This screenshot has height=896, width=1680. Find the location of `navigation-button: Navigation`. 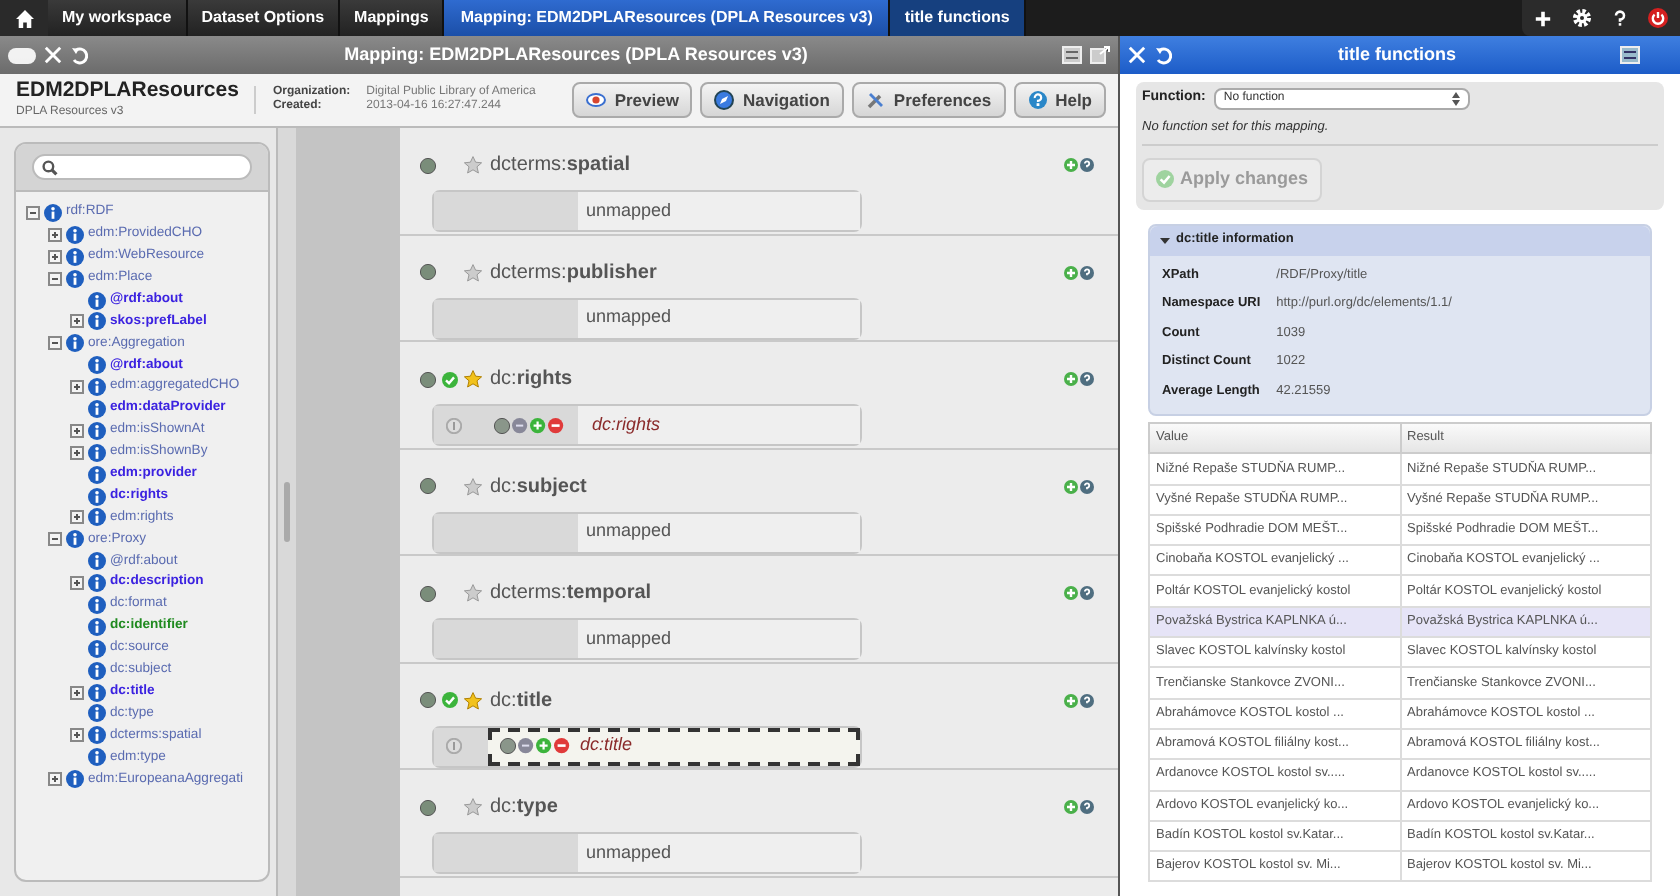

navigation-button: Navigation is located at coordinates (772, 100).